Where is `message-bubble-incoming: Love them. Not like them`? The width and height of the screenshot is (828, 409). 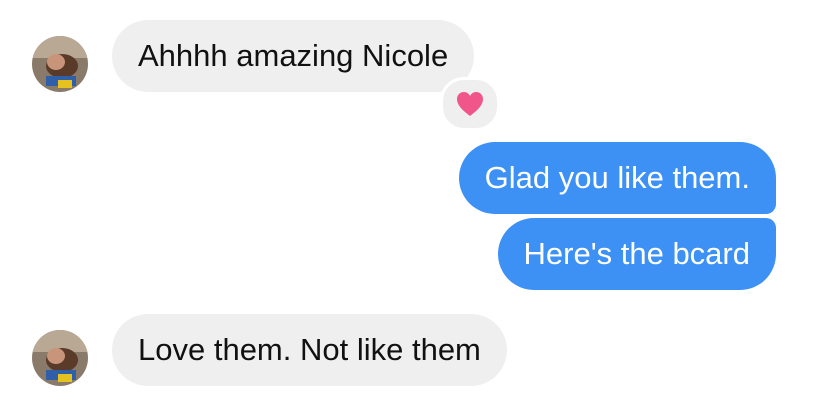
message-bubble-incoming: Love them. Not like them is located at coordinates (309, 350).